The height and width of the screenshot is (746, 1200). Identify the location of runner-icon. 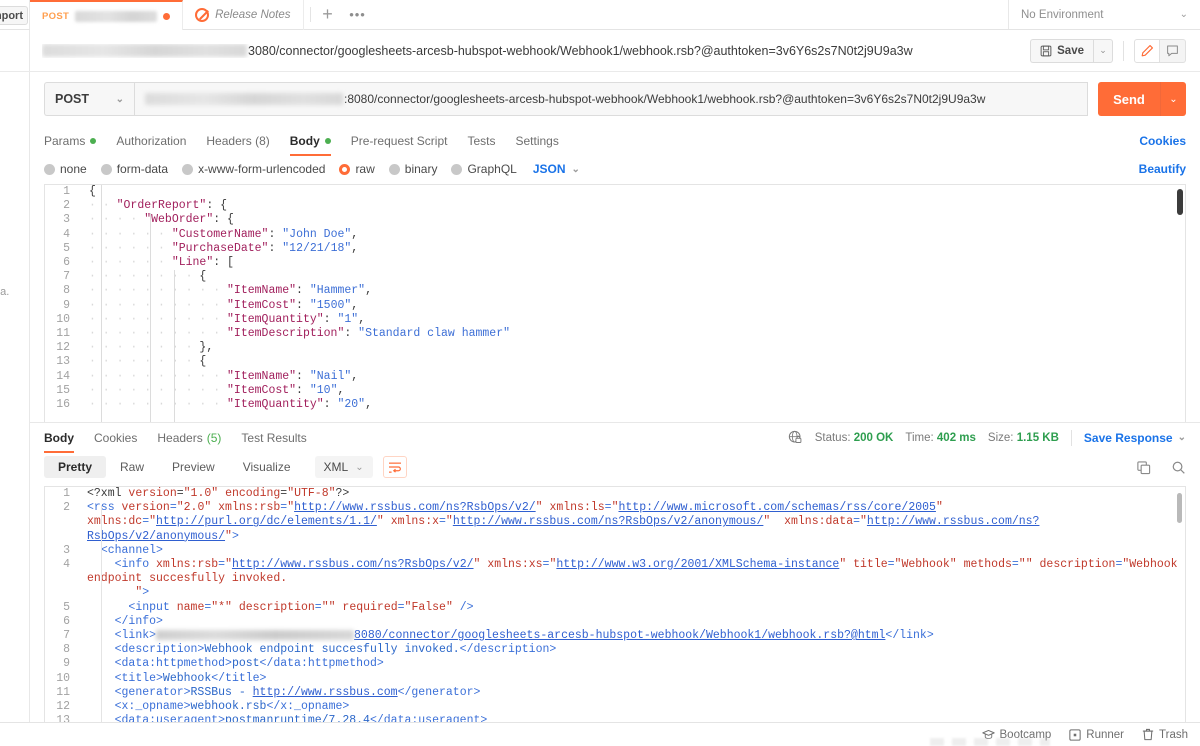
(1075, 734).